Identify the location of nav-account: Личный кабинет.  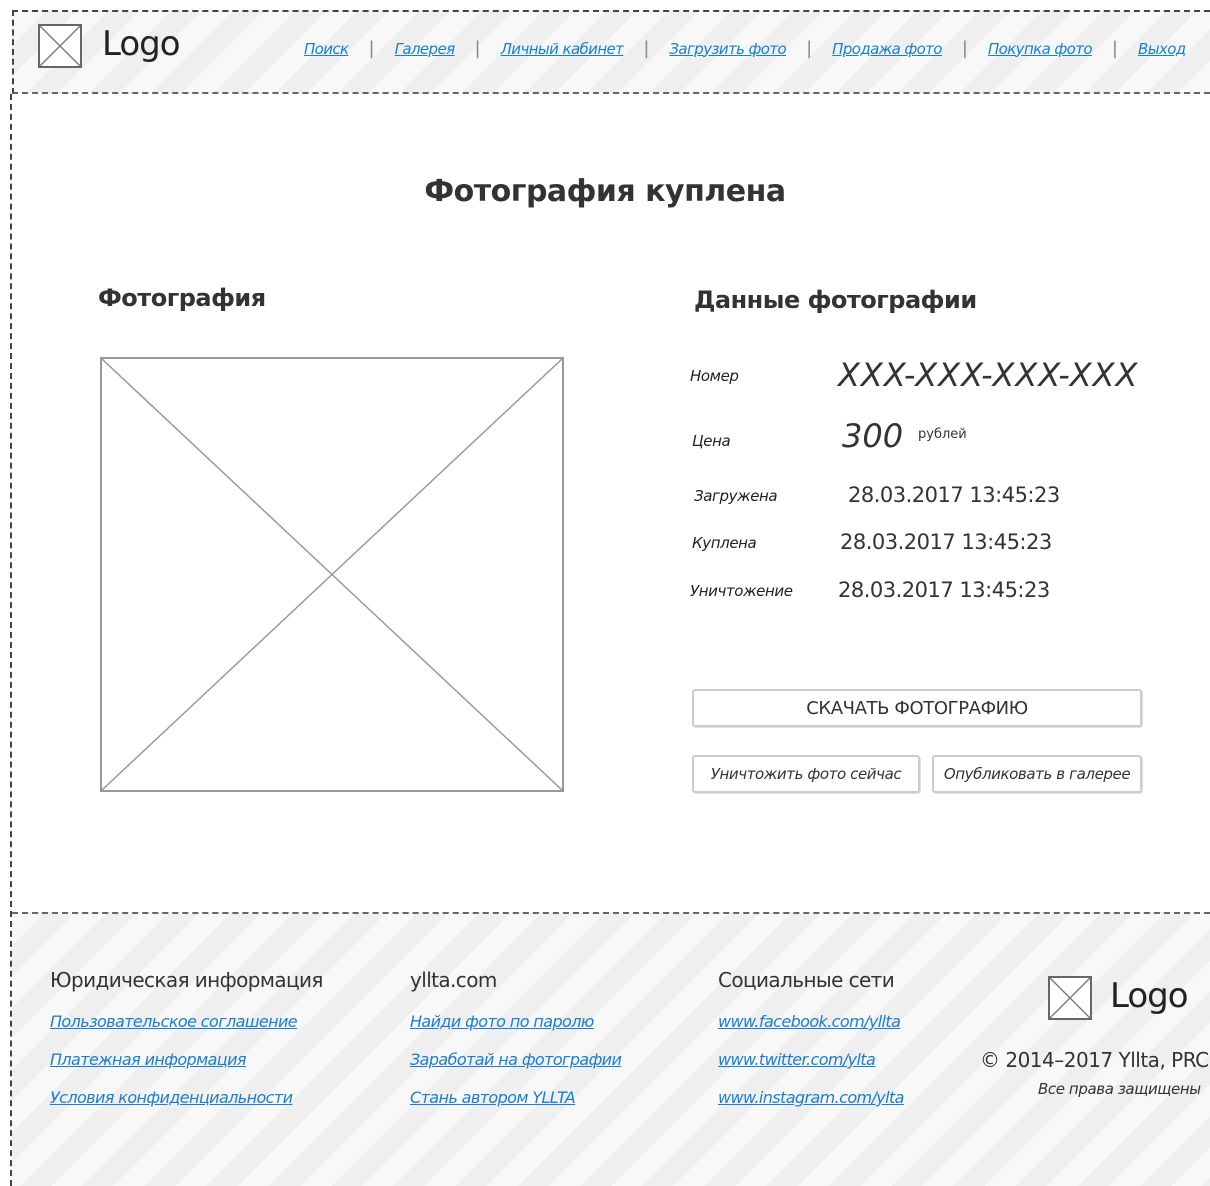
(562, 49).